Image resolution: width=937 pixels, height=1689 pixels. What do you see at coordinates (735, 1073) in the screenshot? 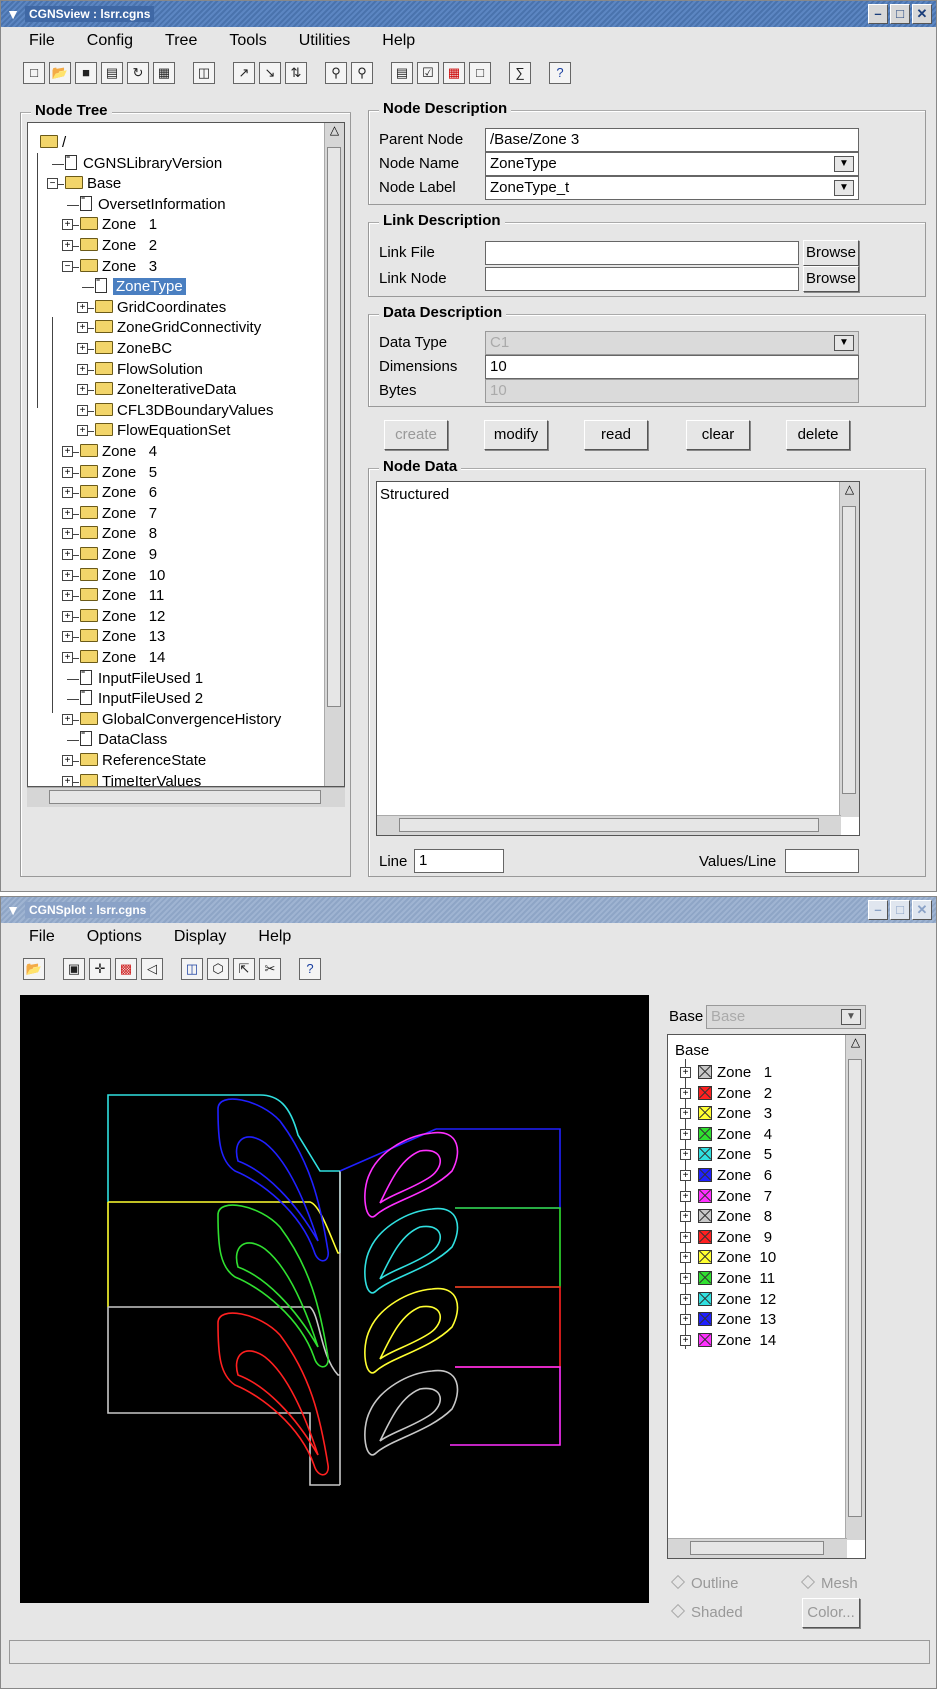
I see `zone-tree-item: Zone 1` at bounding box center [735, 1073].